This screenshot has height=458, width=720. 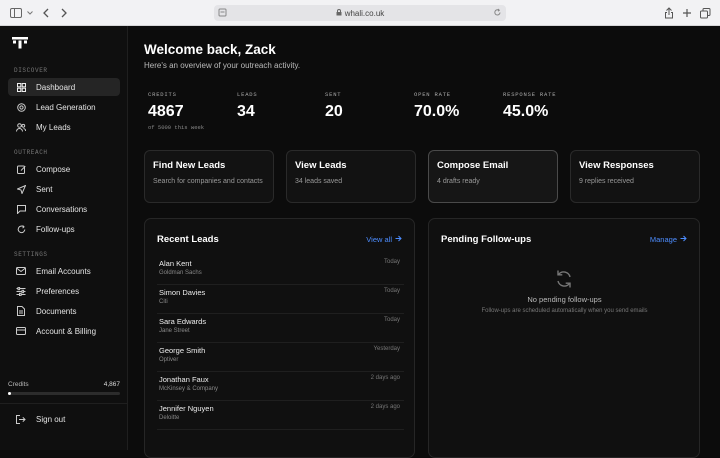 I want to click on sidebar-item-compose: Compose, so click(x=64, y=169).